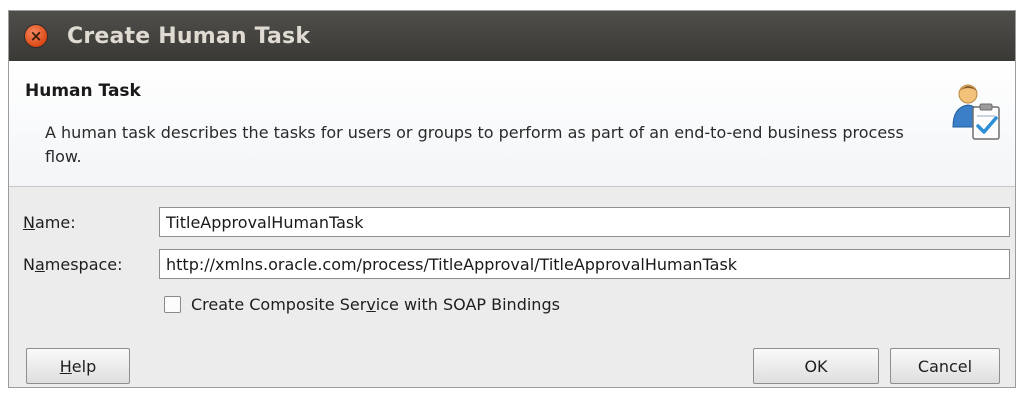 Image resolution: width=1020 pixels, height=394 pixels. I want to click on name-label: Name:, so click(49, 222).